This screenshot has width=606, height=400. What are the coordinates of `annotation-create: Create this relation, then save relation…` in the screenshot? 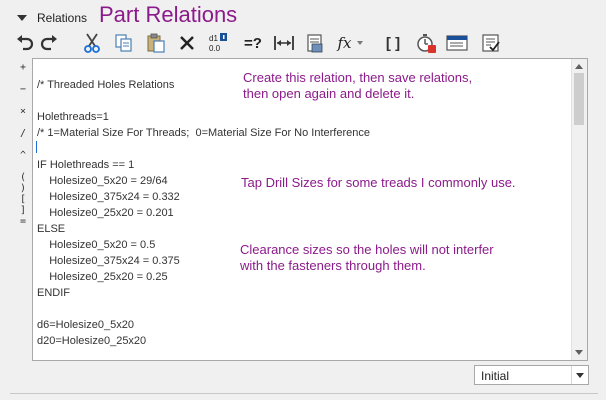 It's located at (357, 86).